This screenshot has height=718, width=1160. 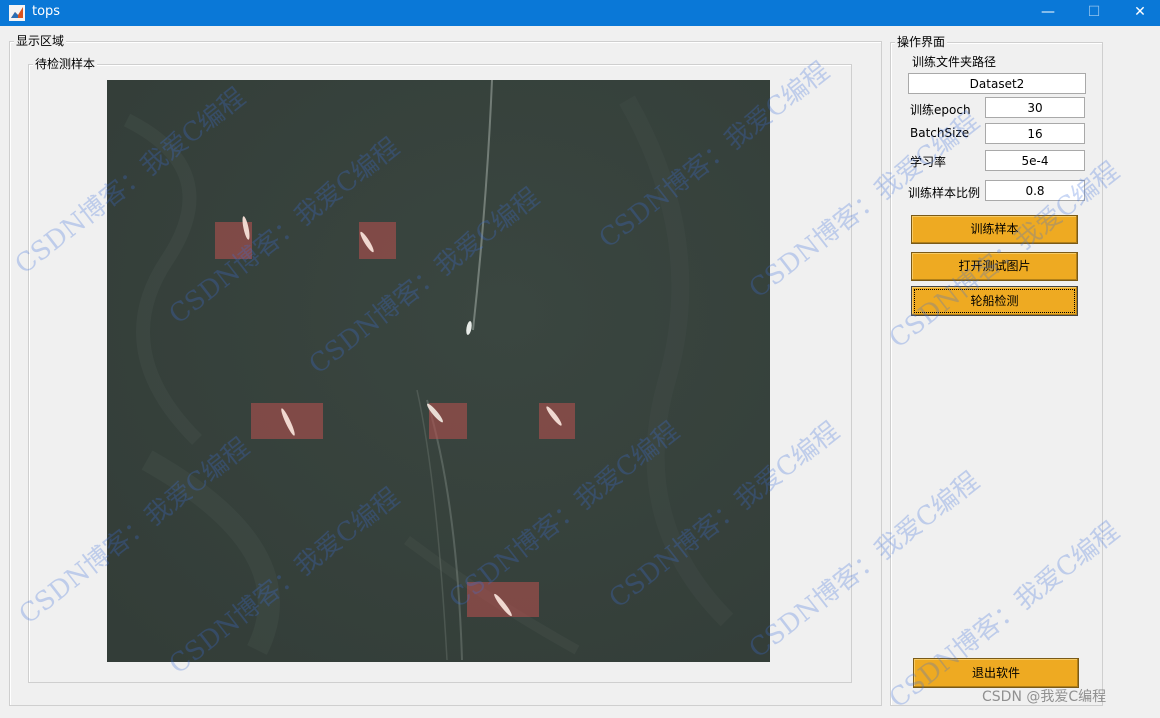 What do you see at coordinates (994, 229) in the screenshot?
I see `train-button: 训练样本` at bounding box center [994, 229].